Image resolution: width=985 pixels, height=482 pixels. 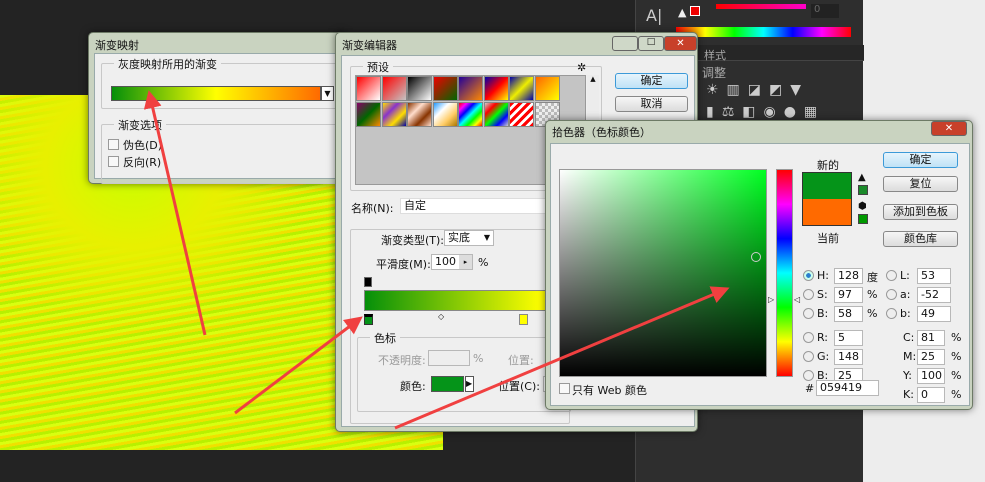 What do you see at coordinates (298, 365) in the screenshot?
I see `arrow-to-color-stop` at bounding box center [298, 365].